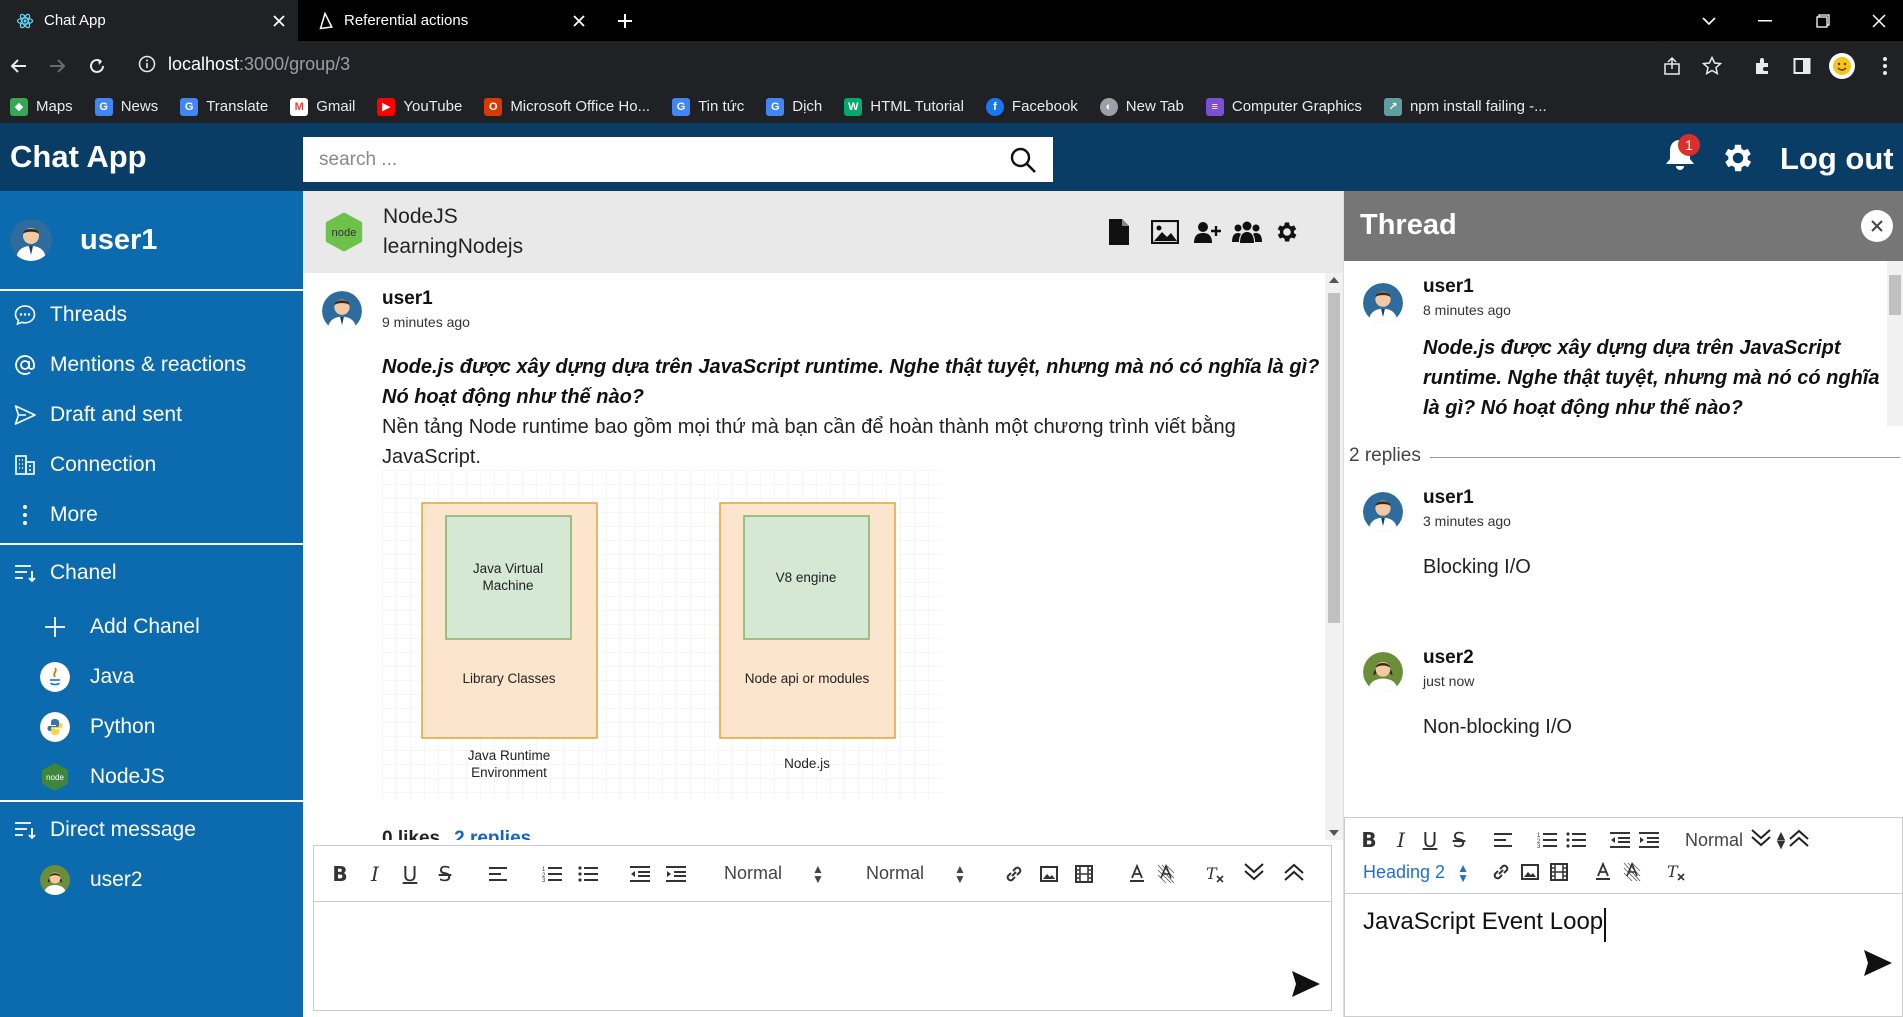 Image resolution: width=1903 pixels, height=1017 pixels. I want to click on message-username: user1, so click(407, 299).